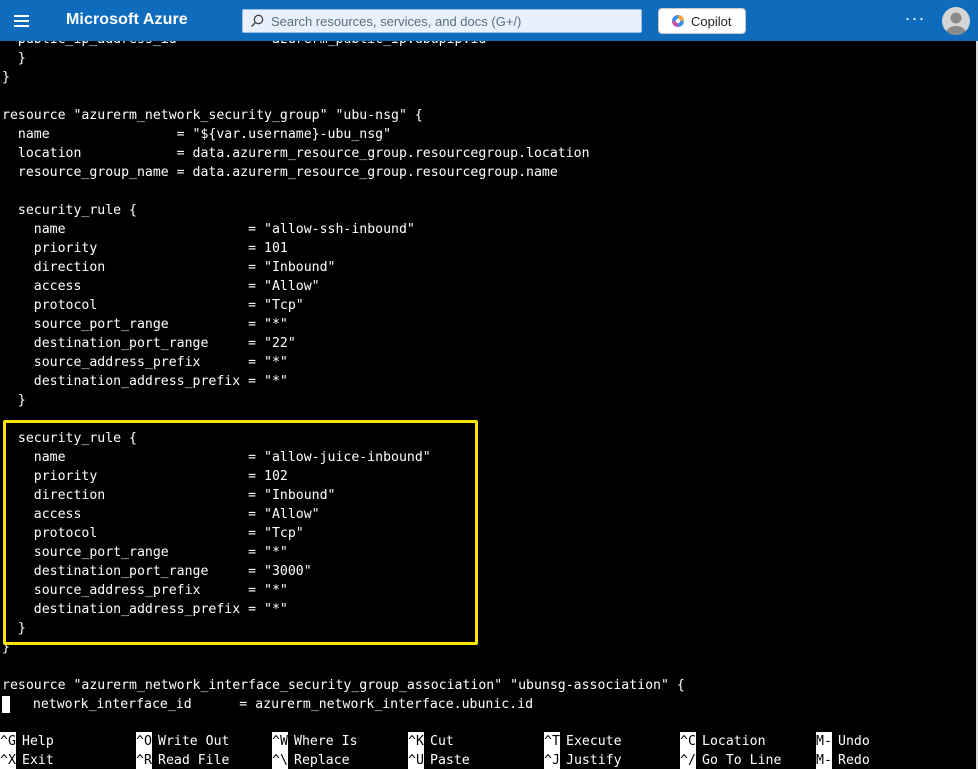 The height and width of the screenshot is (769, 978). Describe the element at coordinates (149, 343) in the screenshot. I see `code-line: destination_port_range = "22"` at that location.